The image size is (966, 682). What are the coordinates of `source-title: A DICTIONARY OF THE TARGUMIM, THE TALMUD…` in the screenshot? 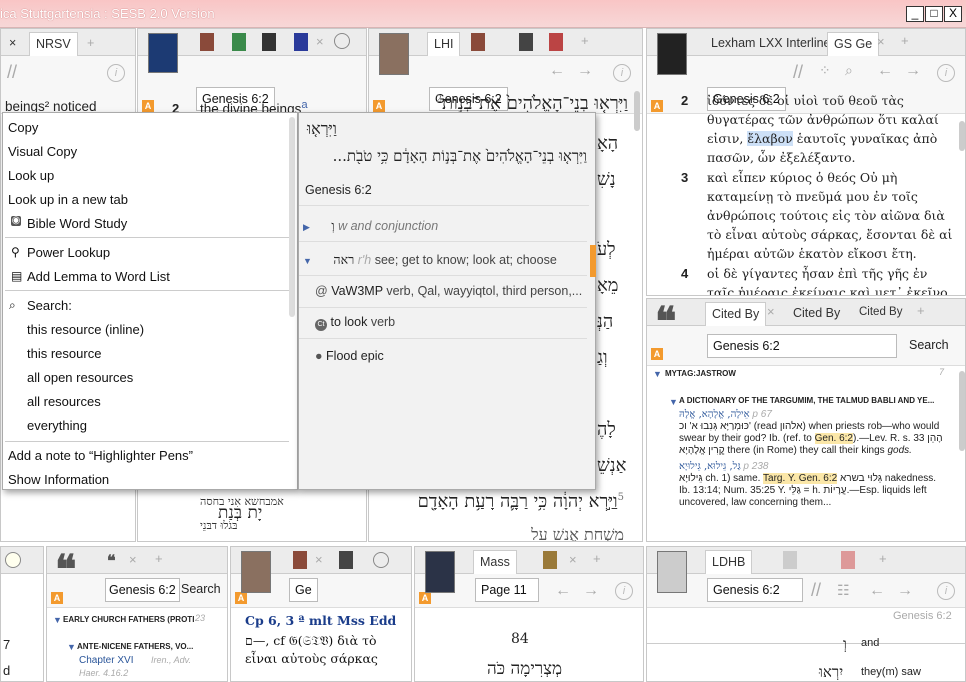 It's located at (806, 400).